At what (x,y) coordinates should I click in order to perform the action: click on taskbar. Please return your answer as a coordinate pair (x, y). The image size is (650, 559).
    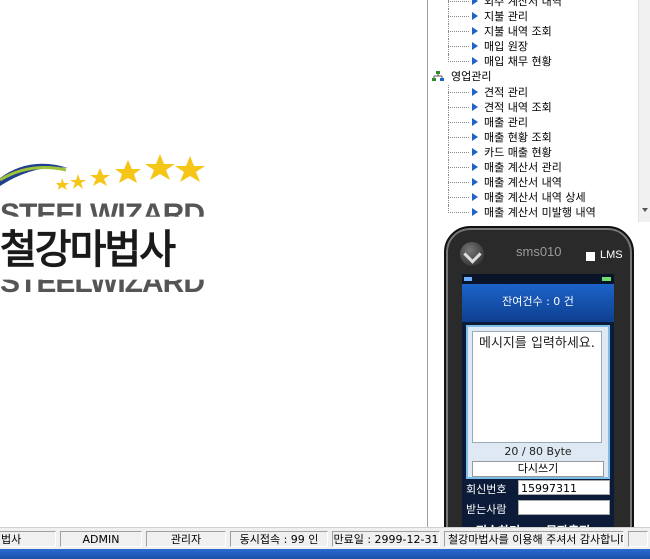
    Looking at the image, I should click on (325, 554).